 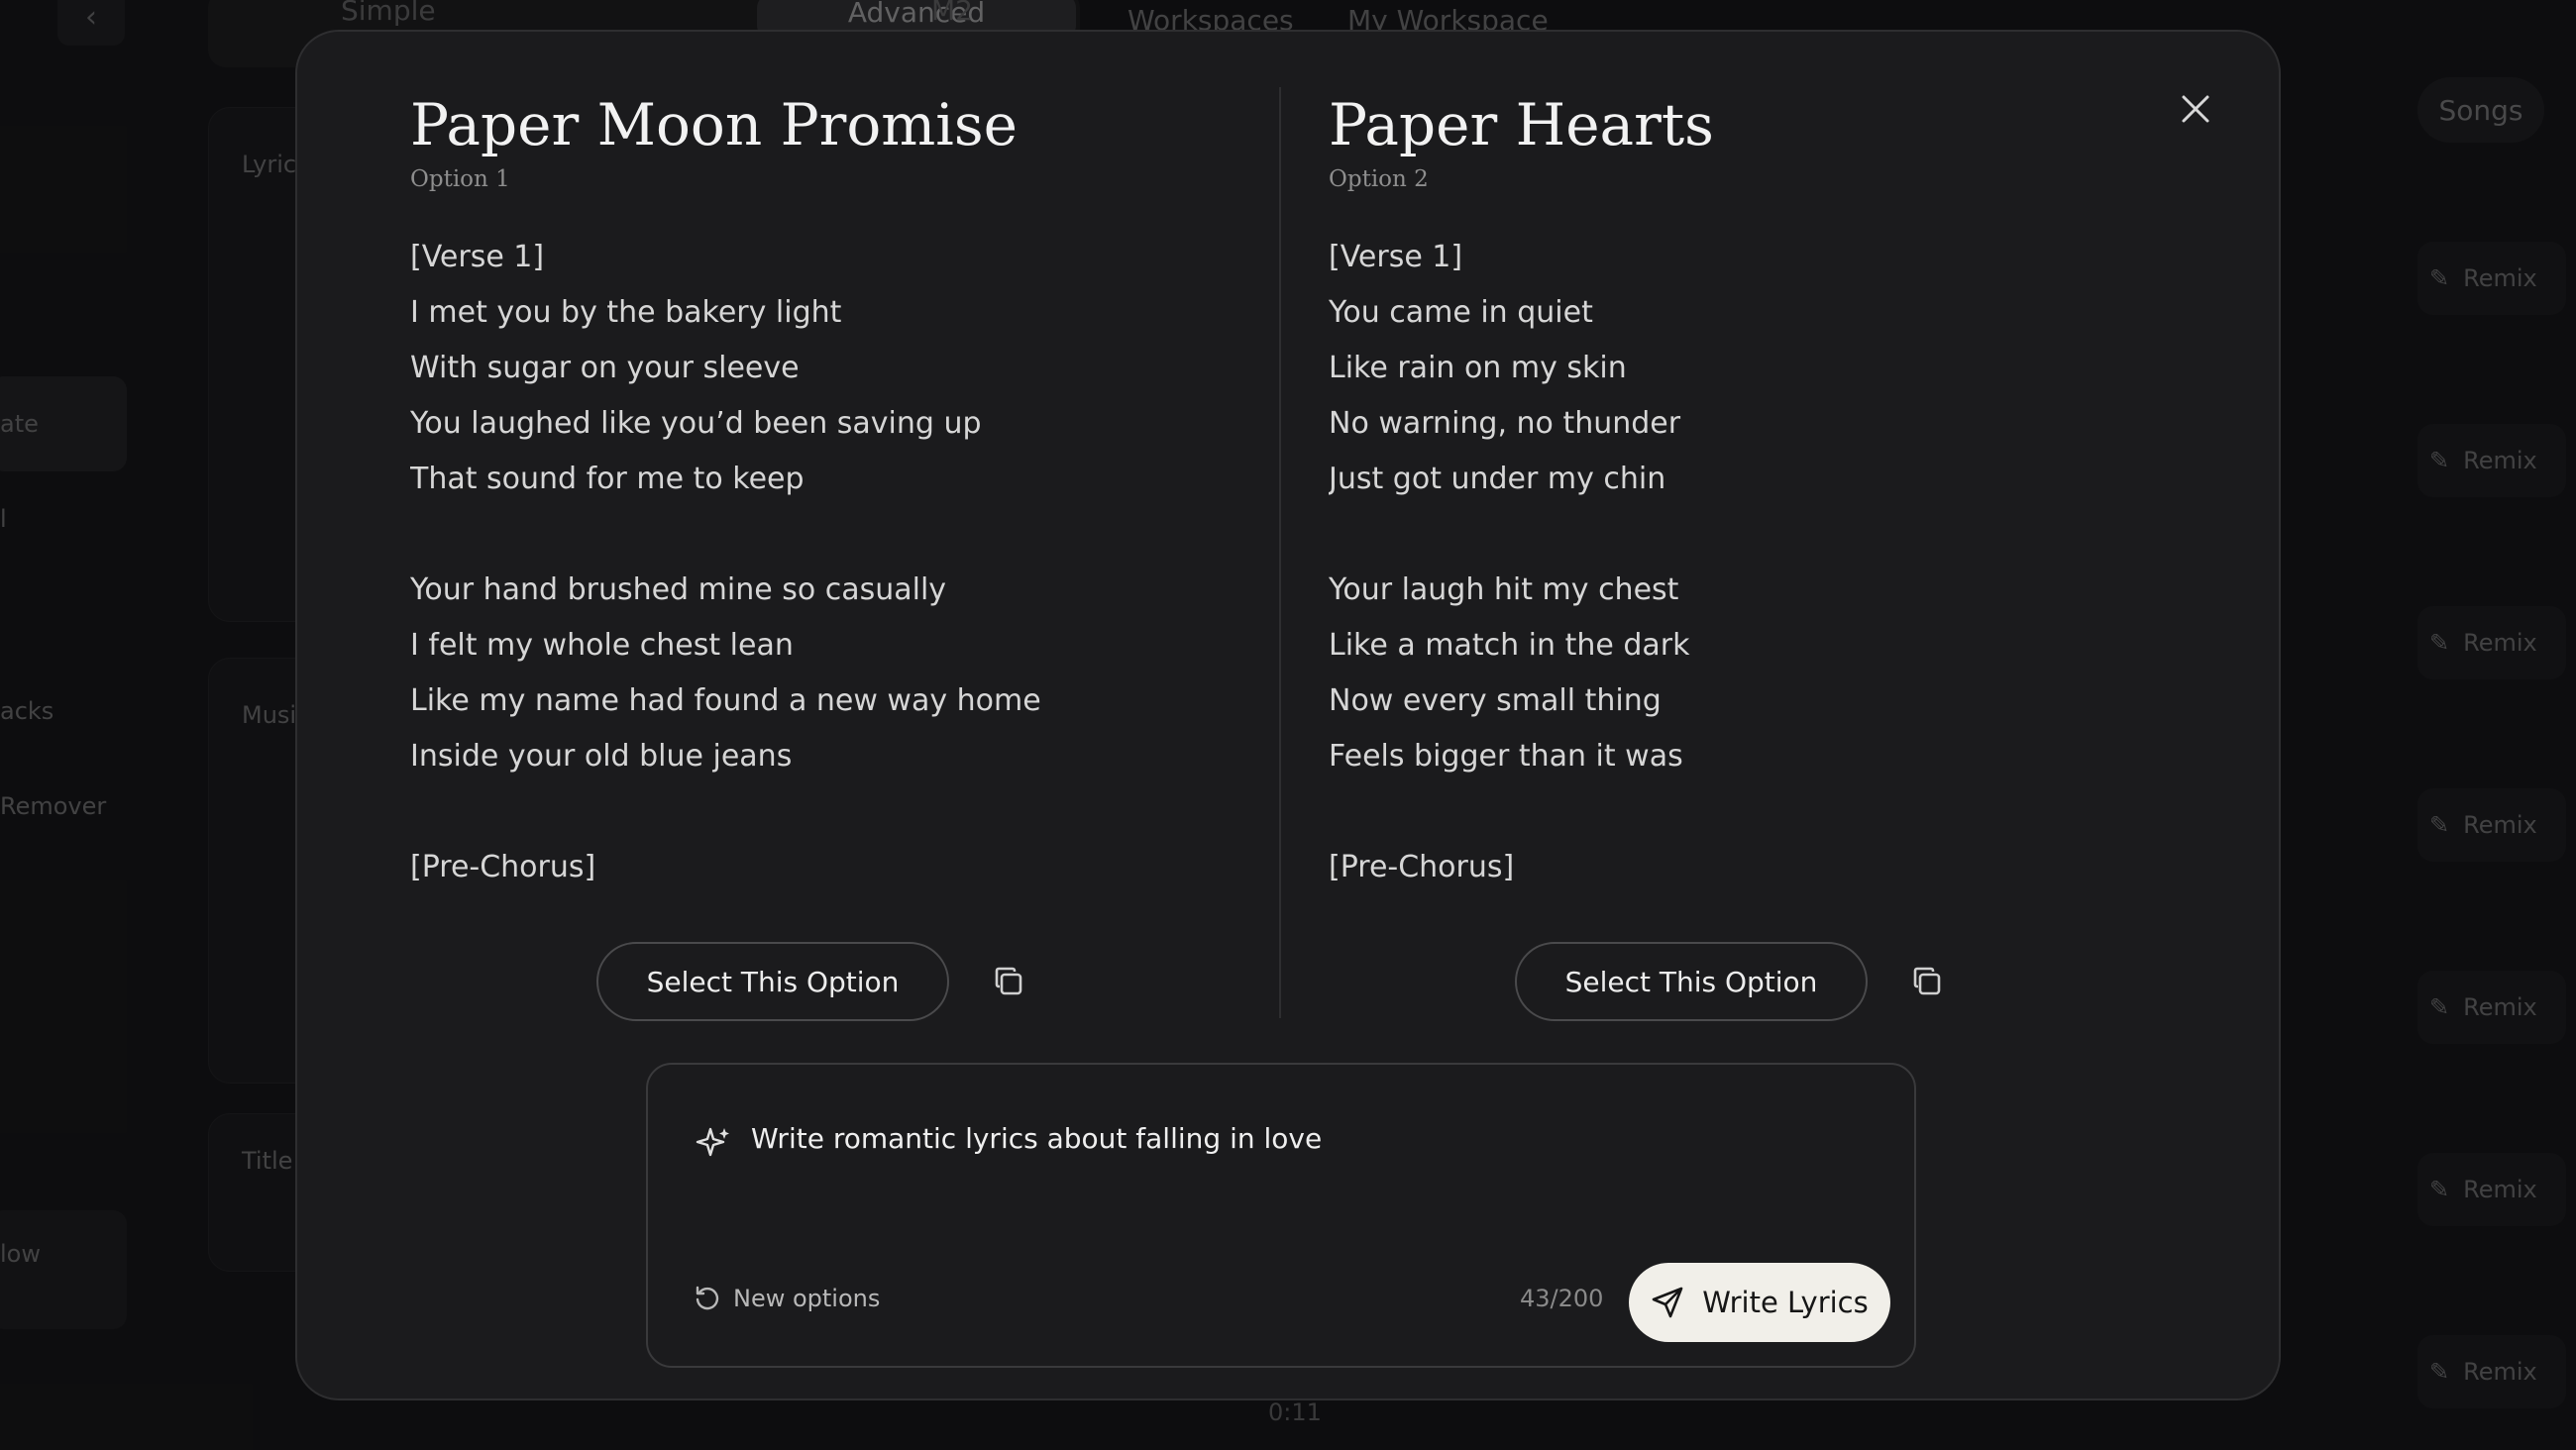 I want to click on sidebar-item: low, so click(x=20, y=1254).